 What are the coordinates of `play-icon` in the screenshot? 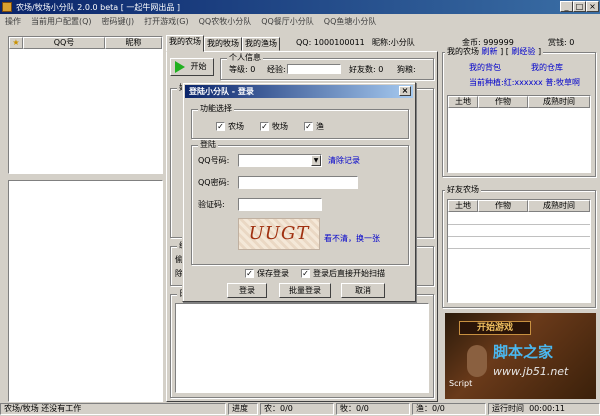 It's located at (180, 67).